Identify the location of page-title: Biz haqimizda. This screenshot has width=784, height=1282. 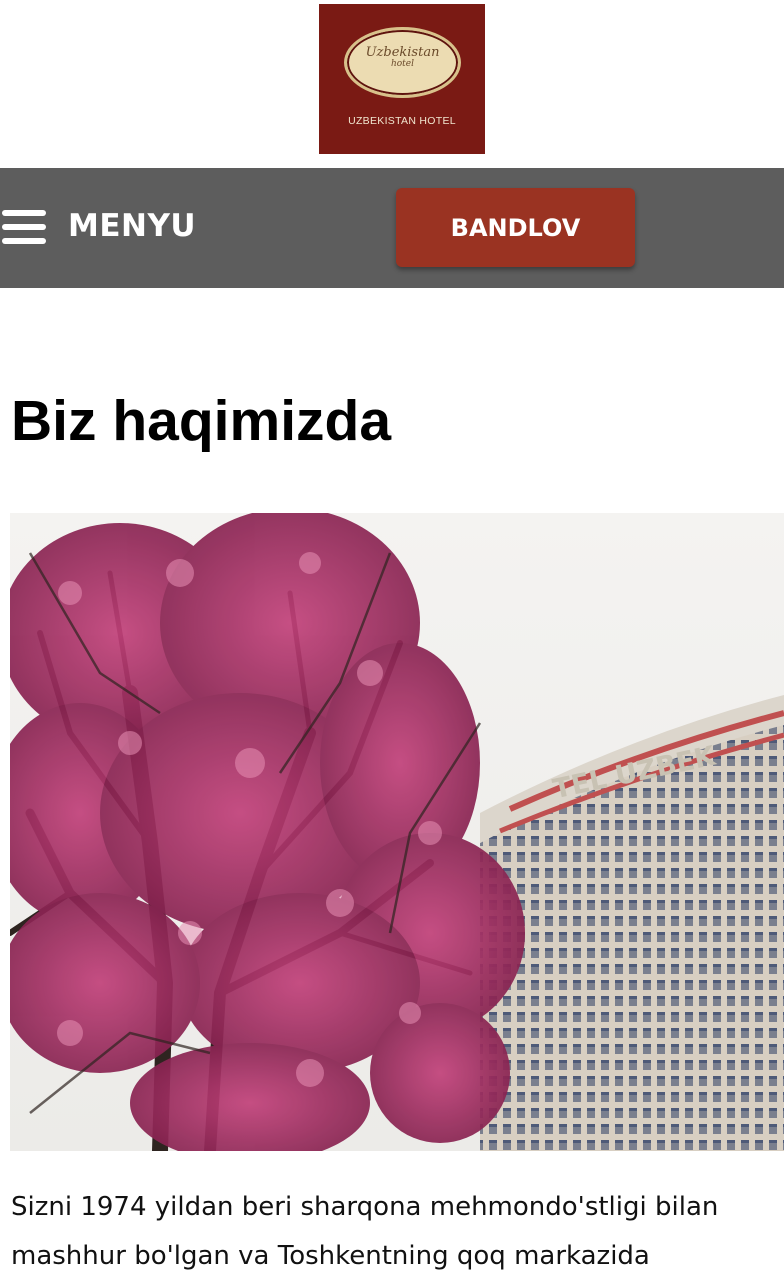
(201, 421).